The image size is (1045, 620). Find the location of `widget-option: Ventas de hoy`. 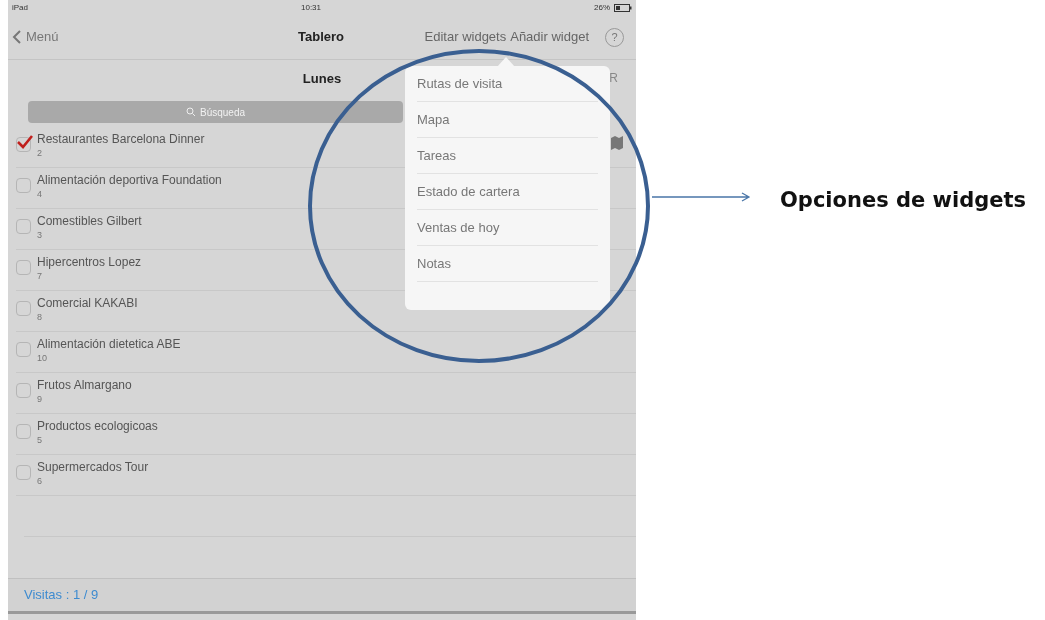

widget-option: Ventas de hoy is located at coordinates (507, 228).